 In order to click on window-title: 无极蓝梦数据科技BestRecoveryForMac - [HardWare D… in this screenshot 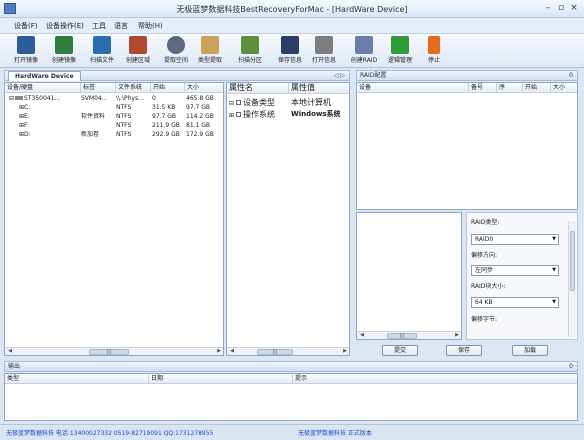, I will do `click(292, 9)`.